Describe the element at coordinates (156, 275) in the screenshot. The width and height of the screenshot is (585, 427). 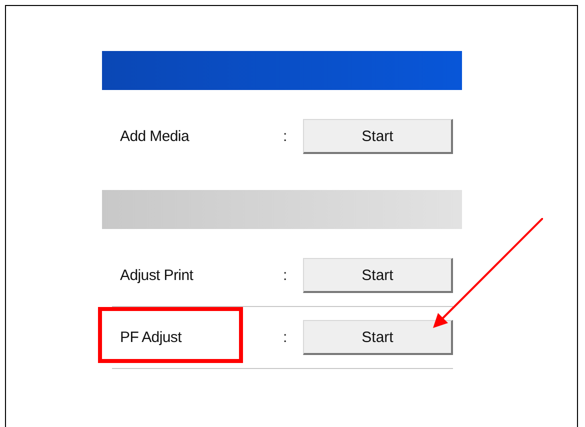
I see `row-label: Adjust Print` at that location.